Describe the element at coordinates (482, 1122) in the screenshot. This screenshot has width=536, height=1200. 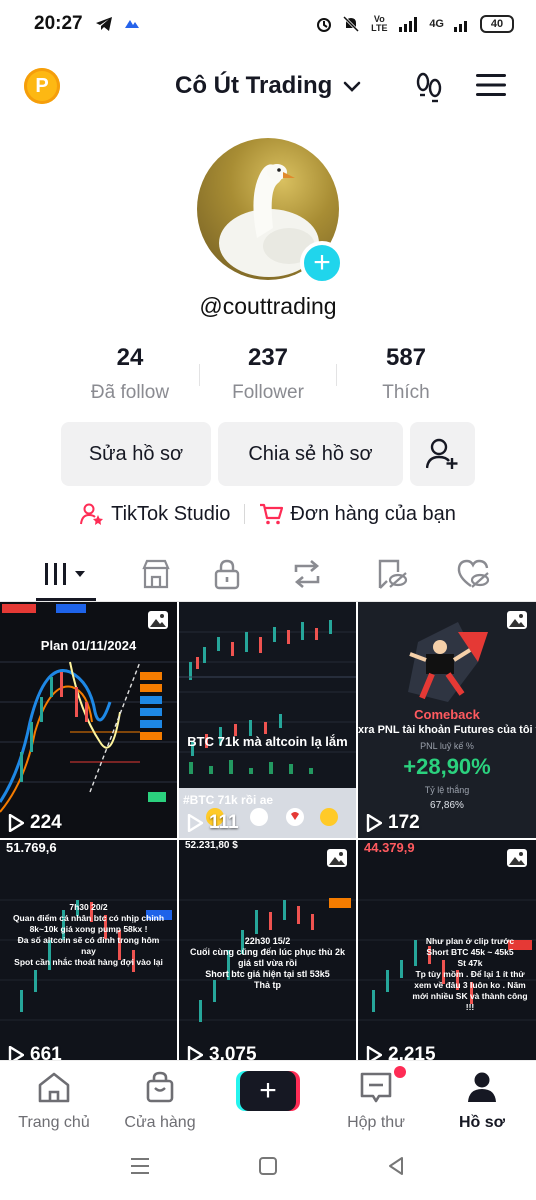
I see `nav-profile-label: Hồ sơ` at that location.